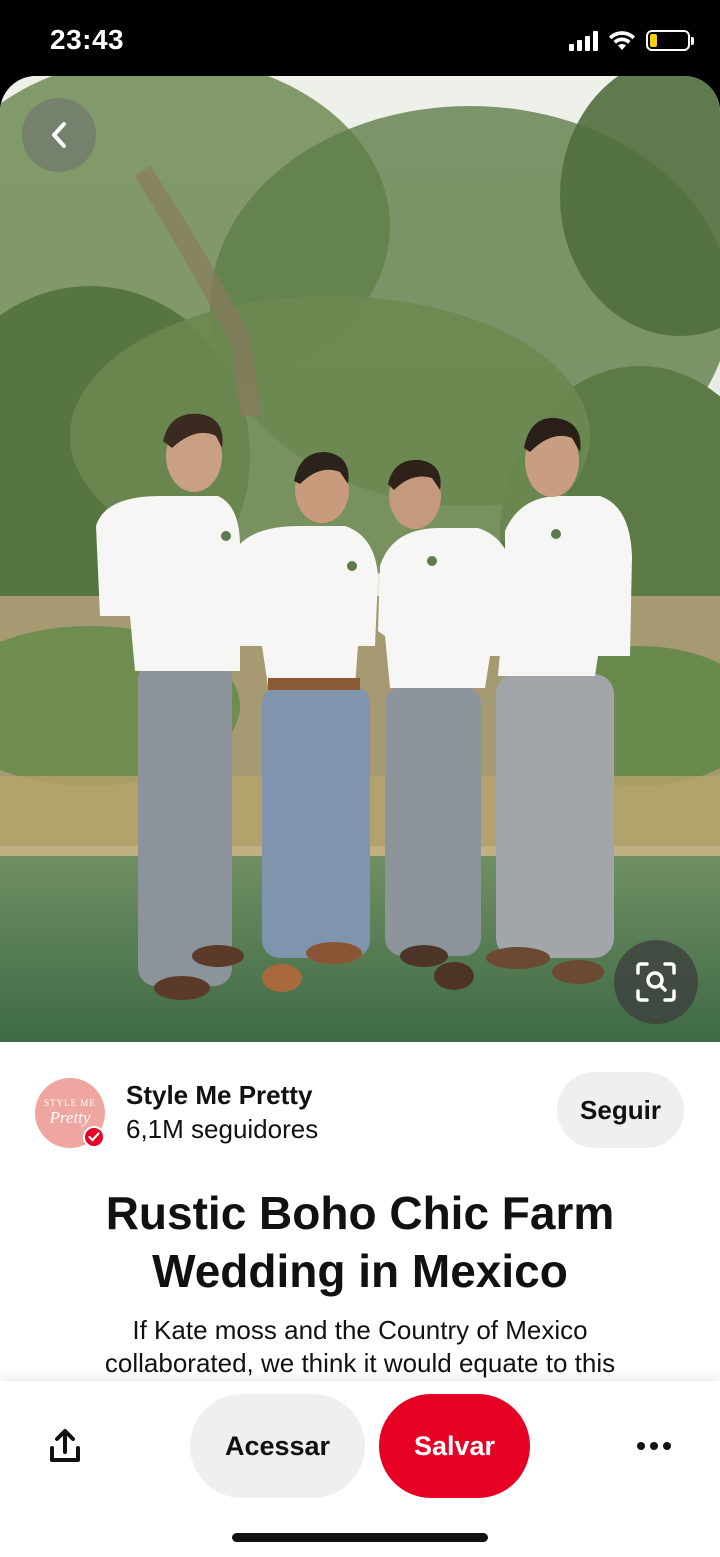  Describe the element at coordinates (654, 1446) in the screenshot. I see `more-options-icon` at that location.